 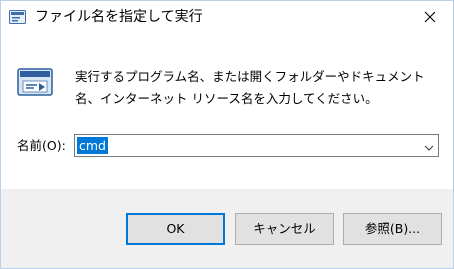 I want to click on window-title: ファイル名を指定して実行, so click(x=119, y=17).